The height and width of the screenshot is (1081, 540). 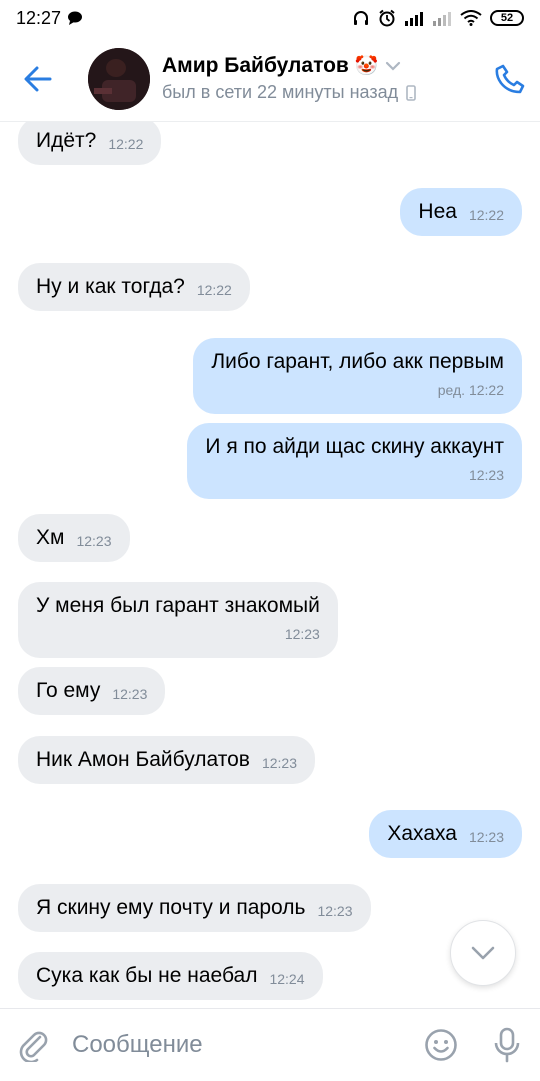 I want to click on clown-emoji: 🤡, so click(x=366, y=66).